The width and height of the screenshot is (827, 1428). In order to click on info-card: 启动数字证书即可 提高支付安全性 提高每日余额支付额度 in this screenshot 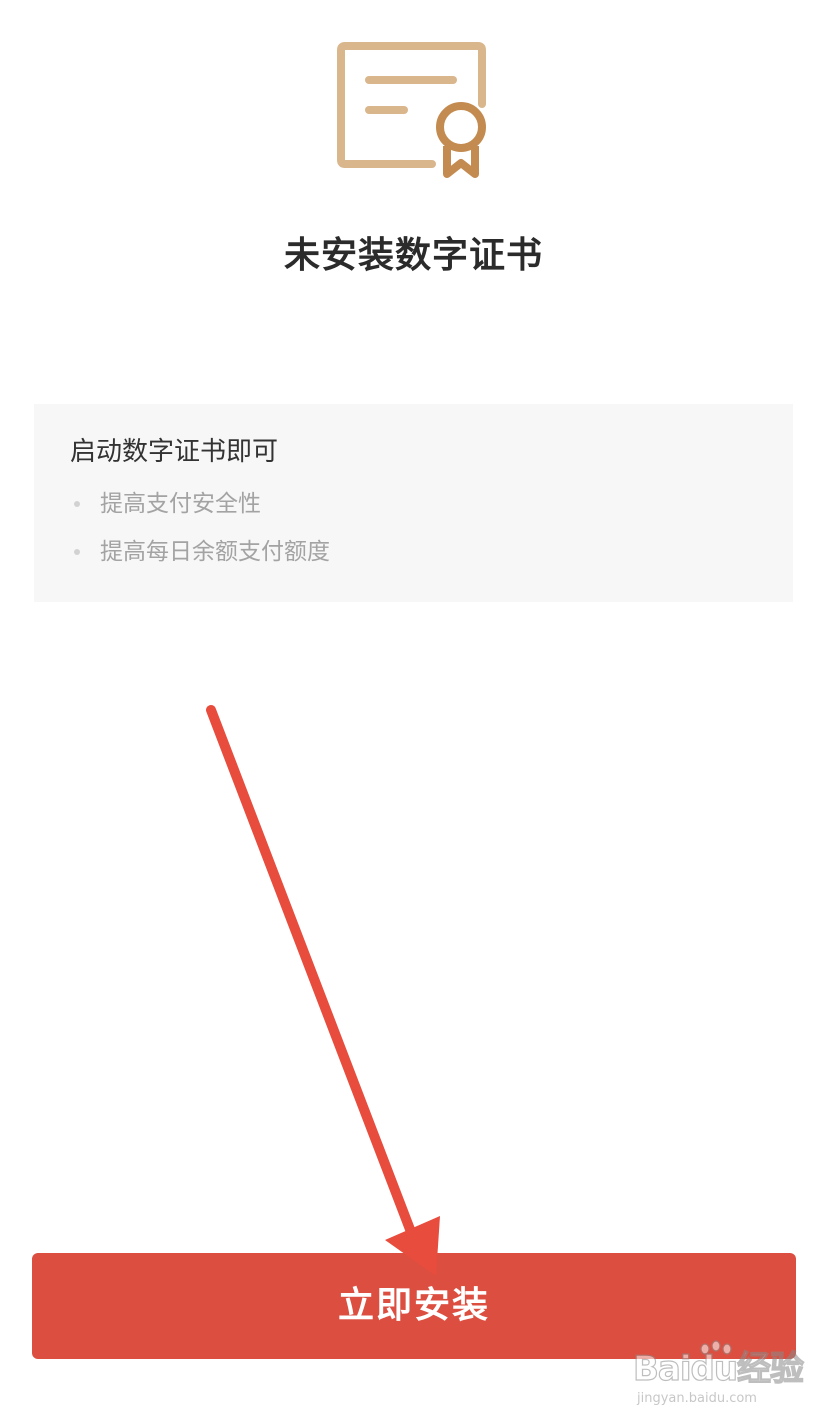, I will do `click(413, 503)`.